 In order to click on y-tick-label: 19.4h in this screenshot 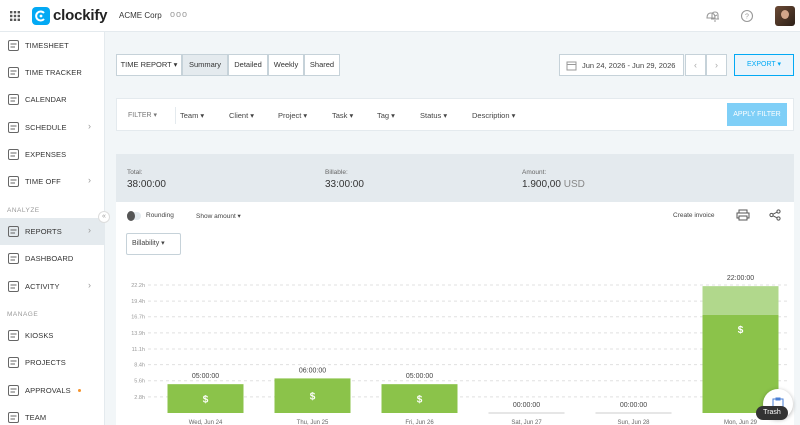, I will do `click(138, 302)`.